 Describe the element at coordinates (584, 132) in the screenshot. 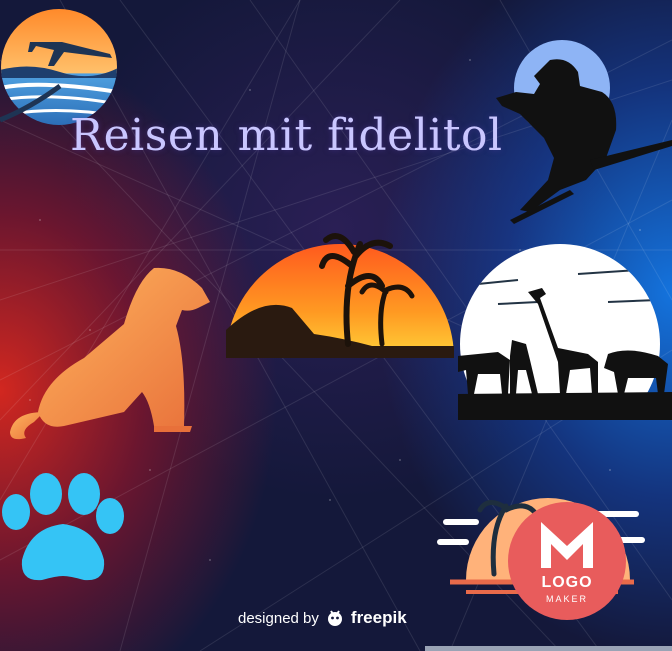

I see `photographer-silhouette-icon` at that location.